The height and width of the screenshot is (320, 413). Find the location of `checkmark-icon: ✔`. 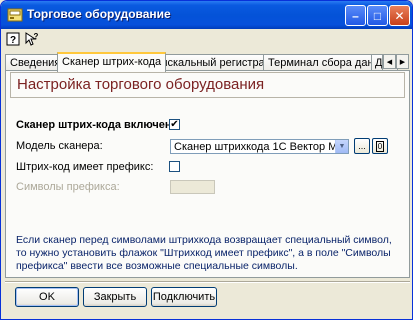

checkmark-icon: ✔ is located at coordinates (174, 124).